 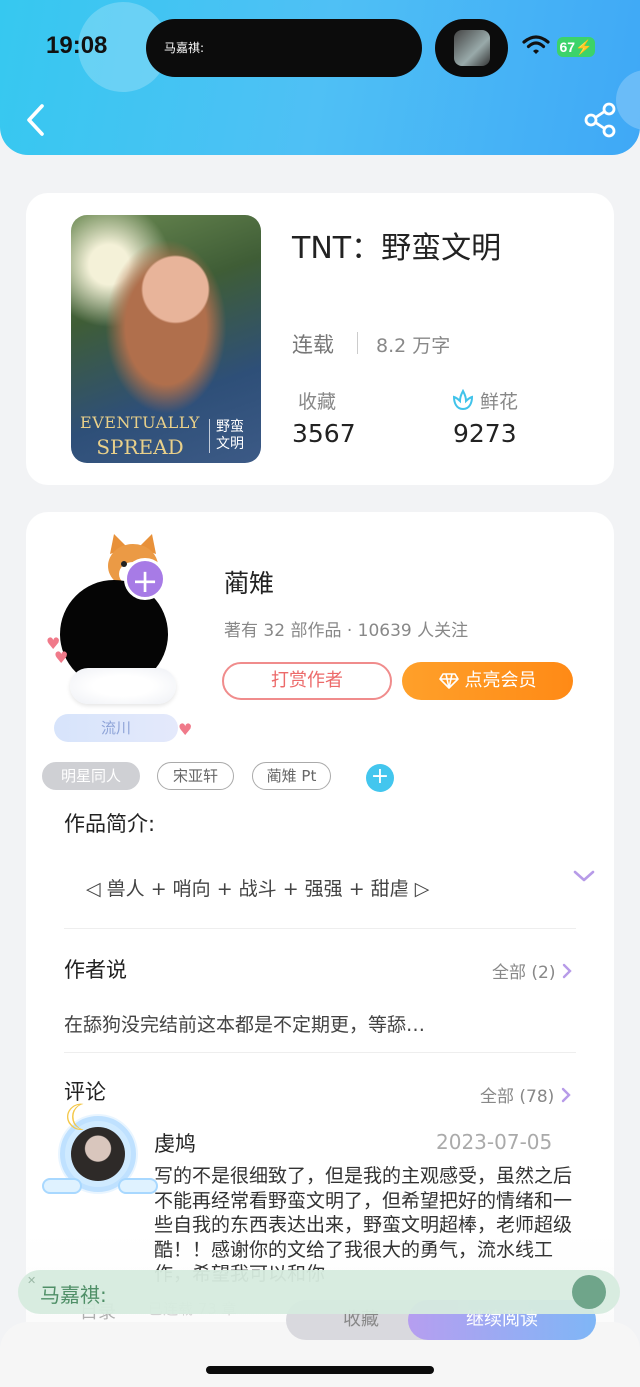 I want to click on chevron-down-icon, so click(x=584, y=876).